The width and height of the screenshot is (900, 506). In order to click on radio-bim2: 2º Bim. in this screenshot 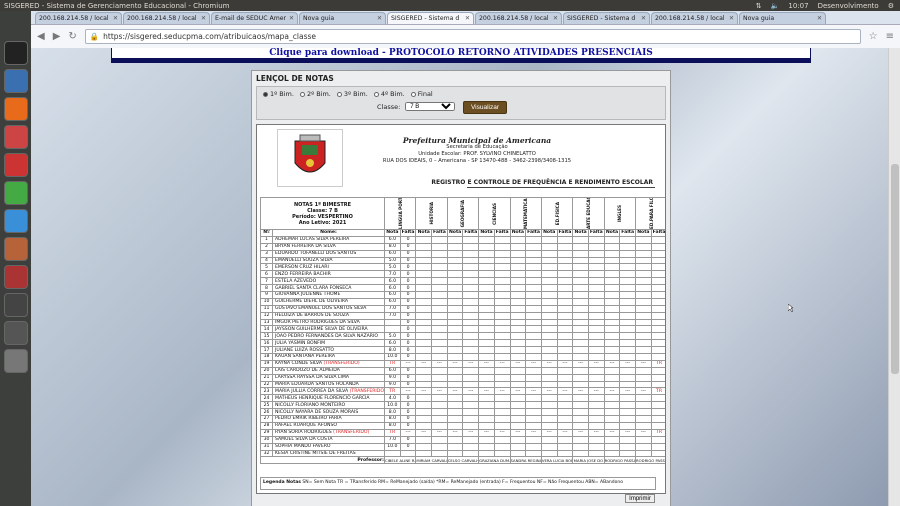, I will do `click(315, 94)`.